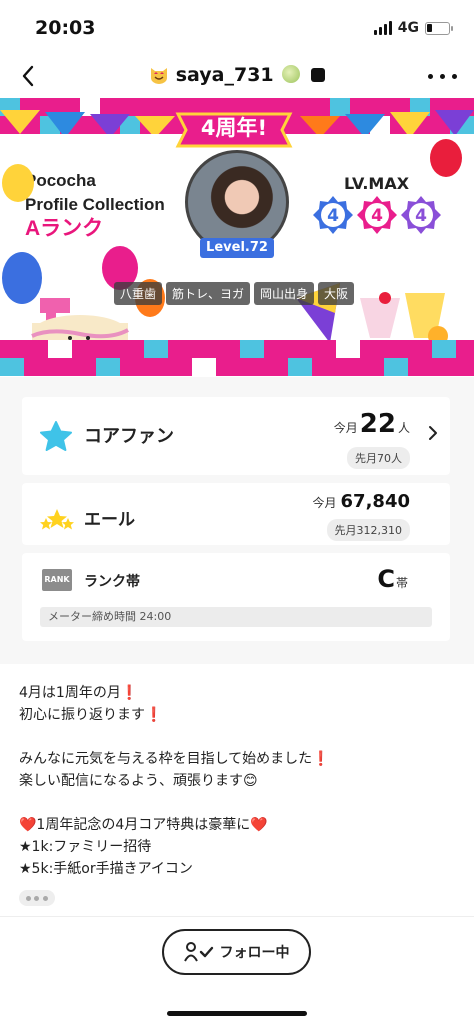 The image size is (474, 1024). I want to click on core-fan-unit: 人, so click(403, 428).